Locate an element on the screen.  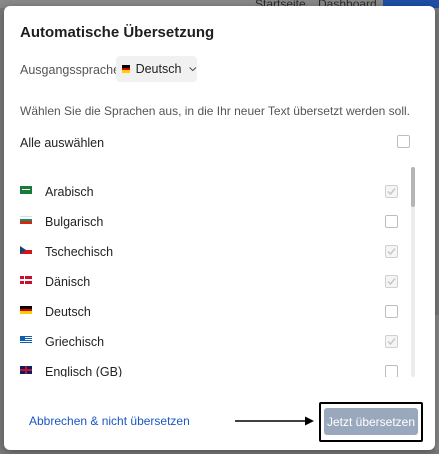
chevron-down-icon is located at coordinates (193, 69).